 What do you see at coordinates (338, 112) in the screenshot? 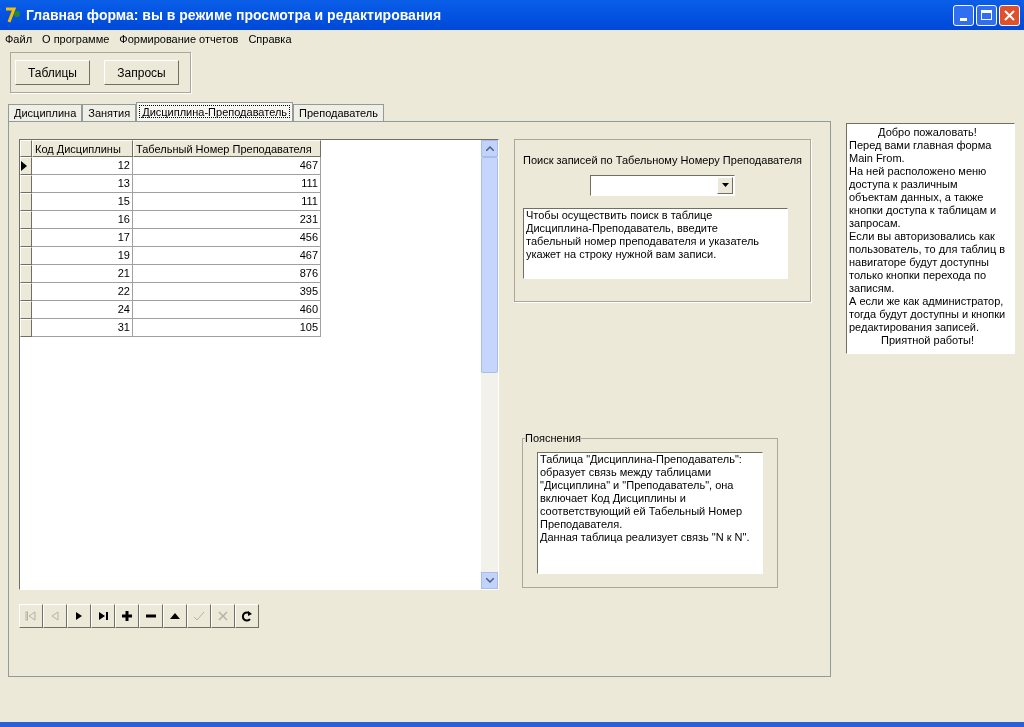
I see `tab: Преподаватель` at bounding box center [338, 112].